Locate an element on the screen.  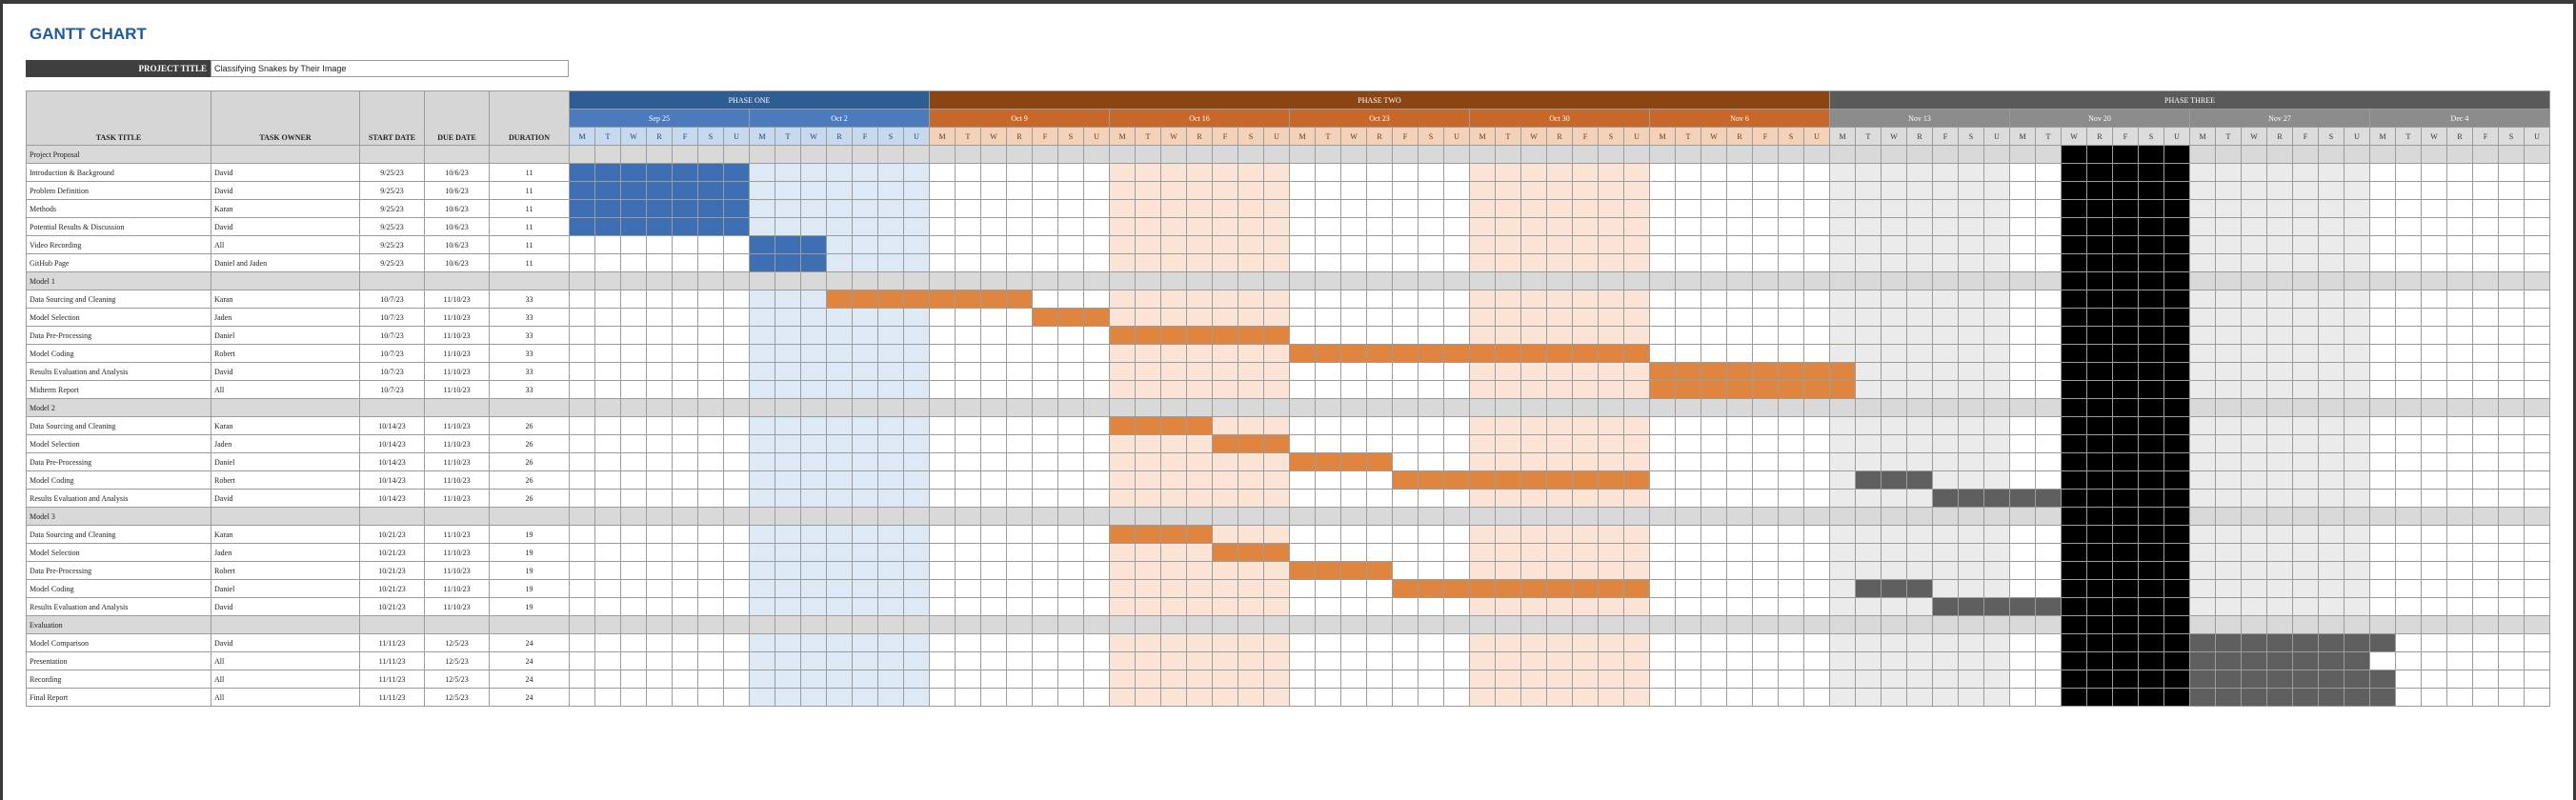
due-date-cell: 12/5/23 is located at coordinates (457, 642).